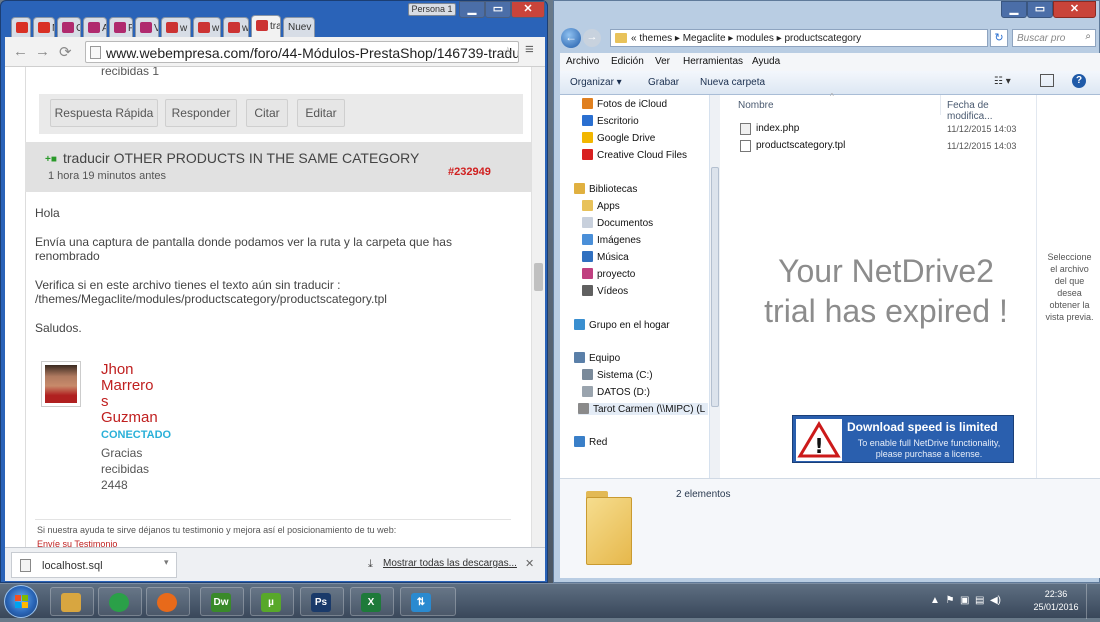 The width and height of the screenshot is (1100, 622). Describe the element at coordinates (617, 223) in the screenshot. I see `nav-item: Documentos` at that location.